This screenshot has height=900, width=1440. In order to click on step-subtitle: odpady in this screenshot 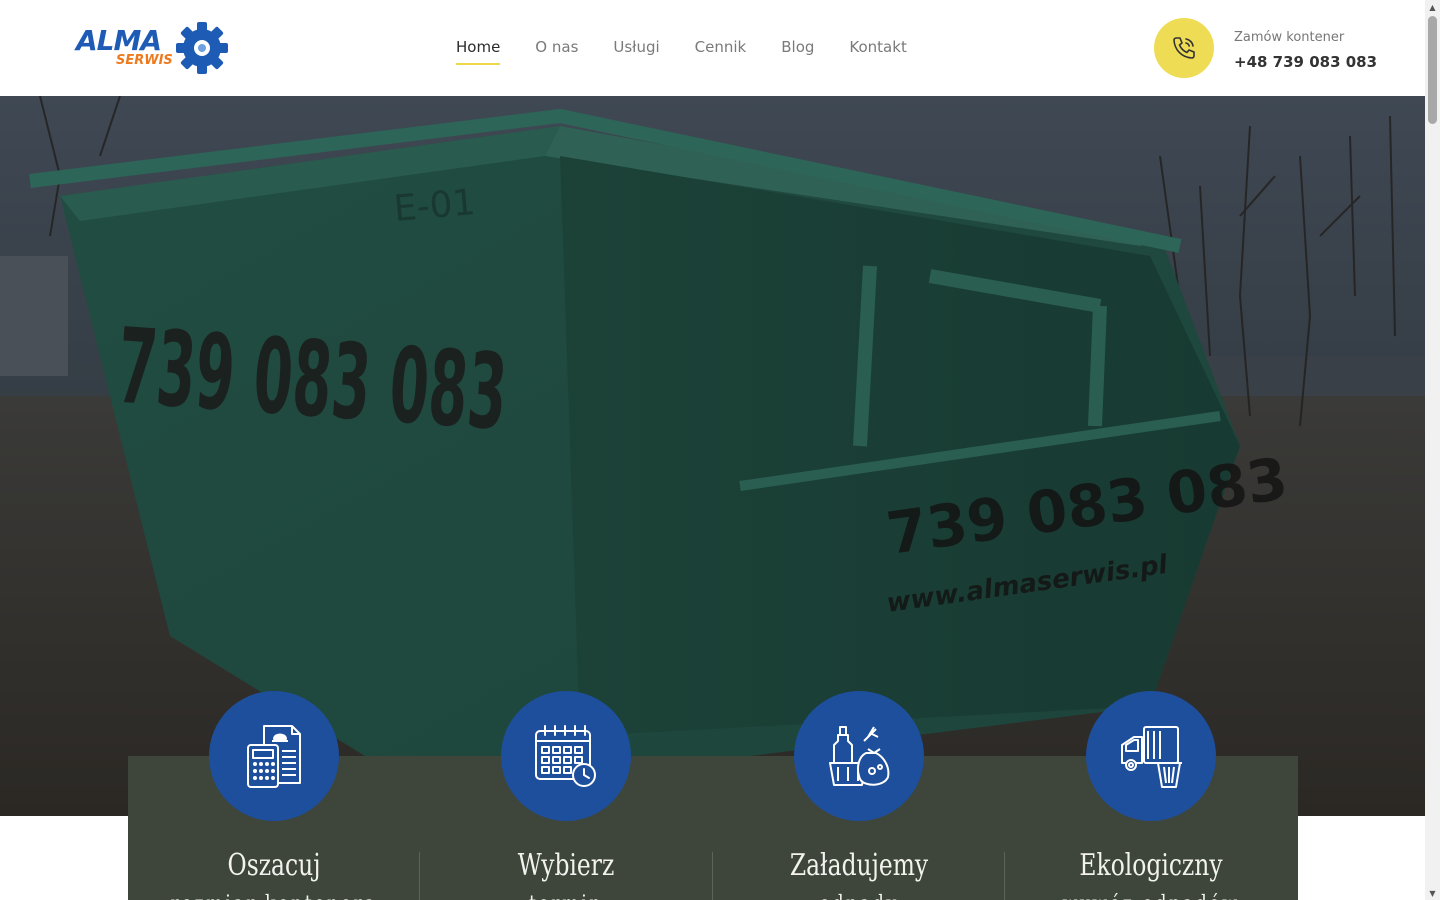, I will do `click(859, 896)`.